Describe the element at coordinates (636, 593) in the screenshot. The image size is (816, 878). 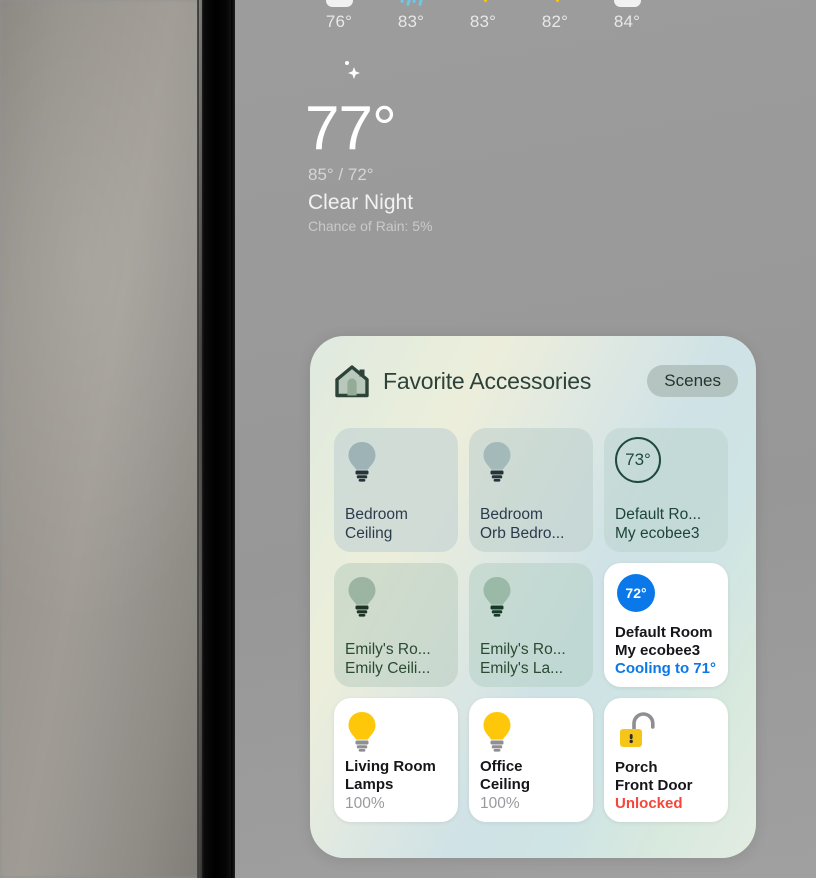
I see `thermostat-temperature-badge: 72°` at that location.